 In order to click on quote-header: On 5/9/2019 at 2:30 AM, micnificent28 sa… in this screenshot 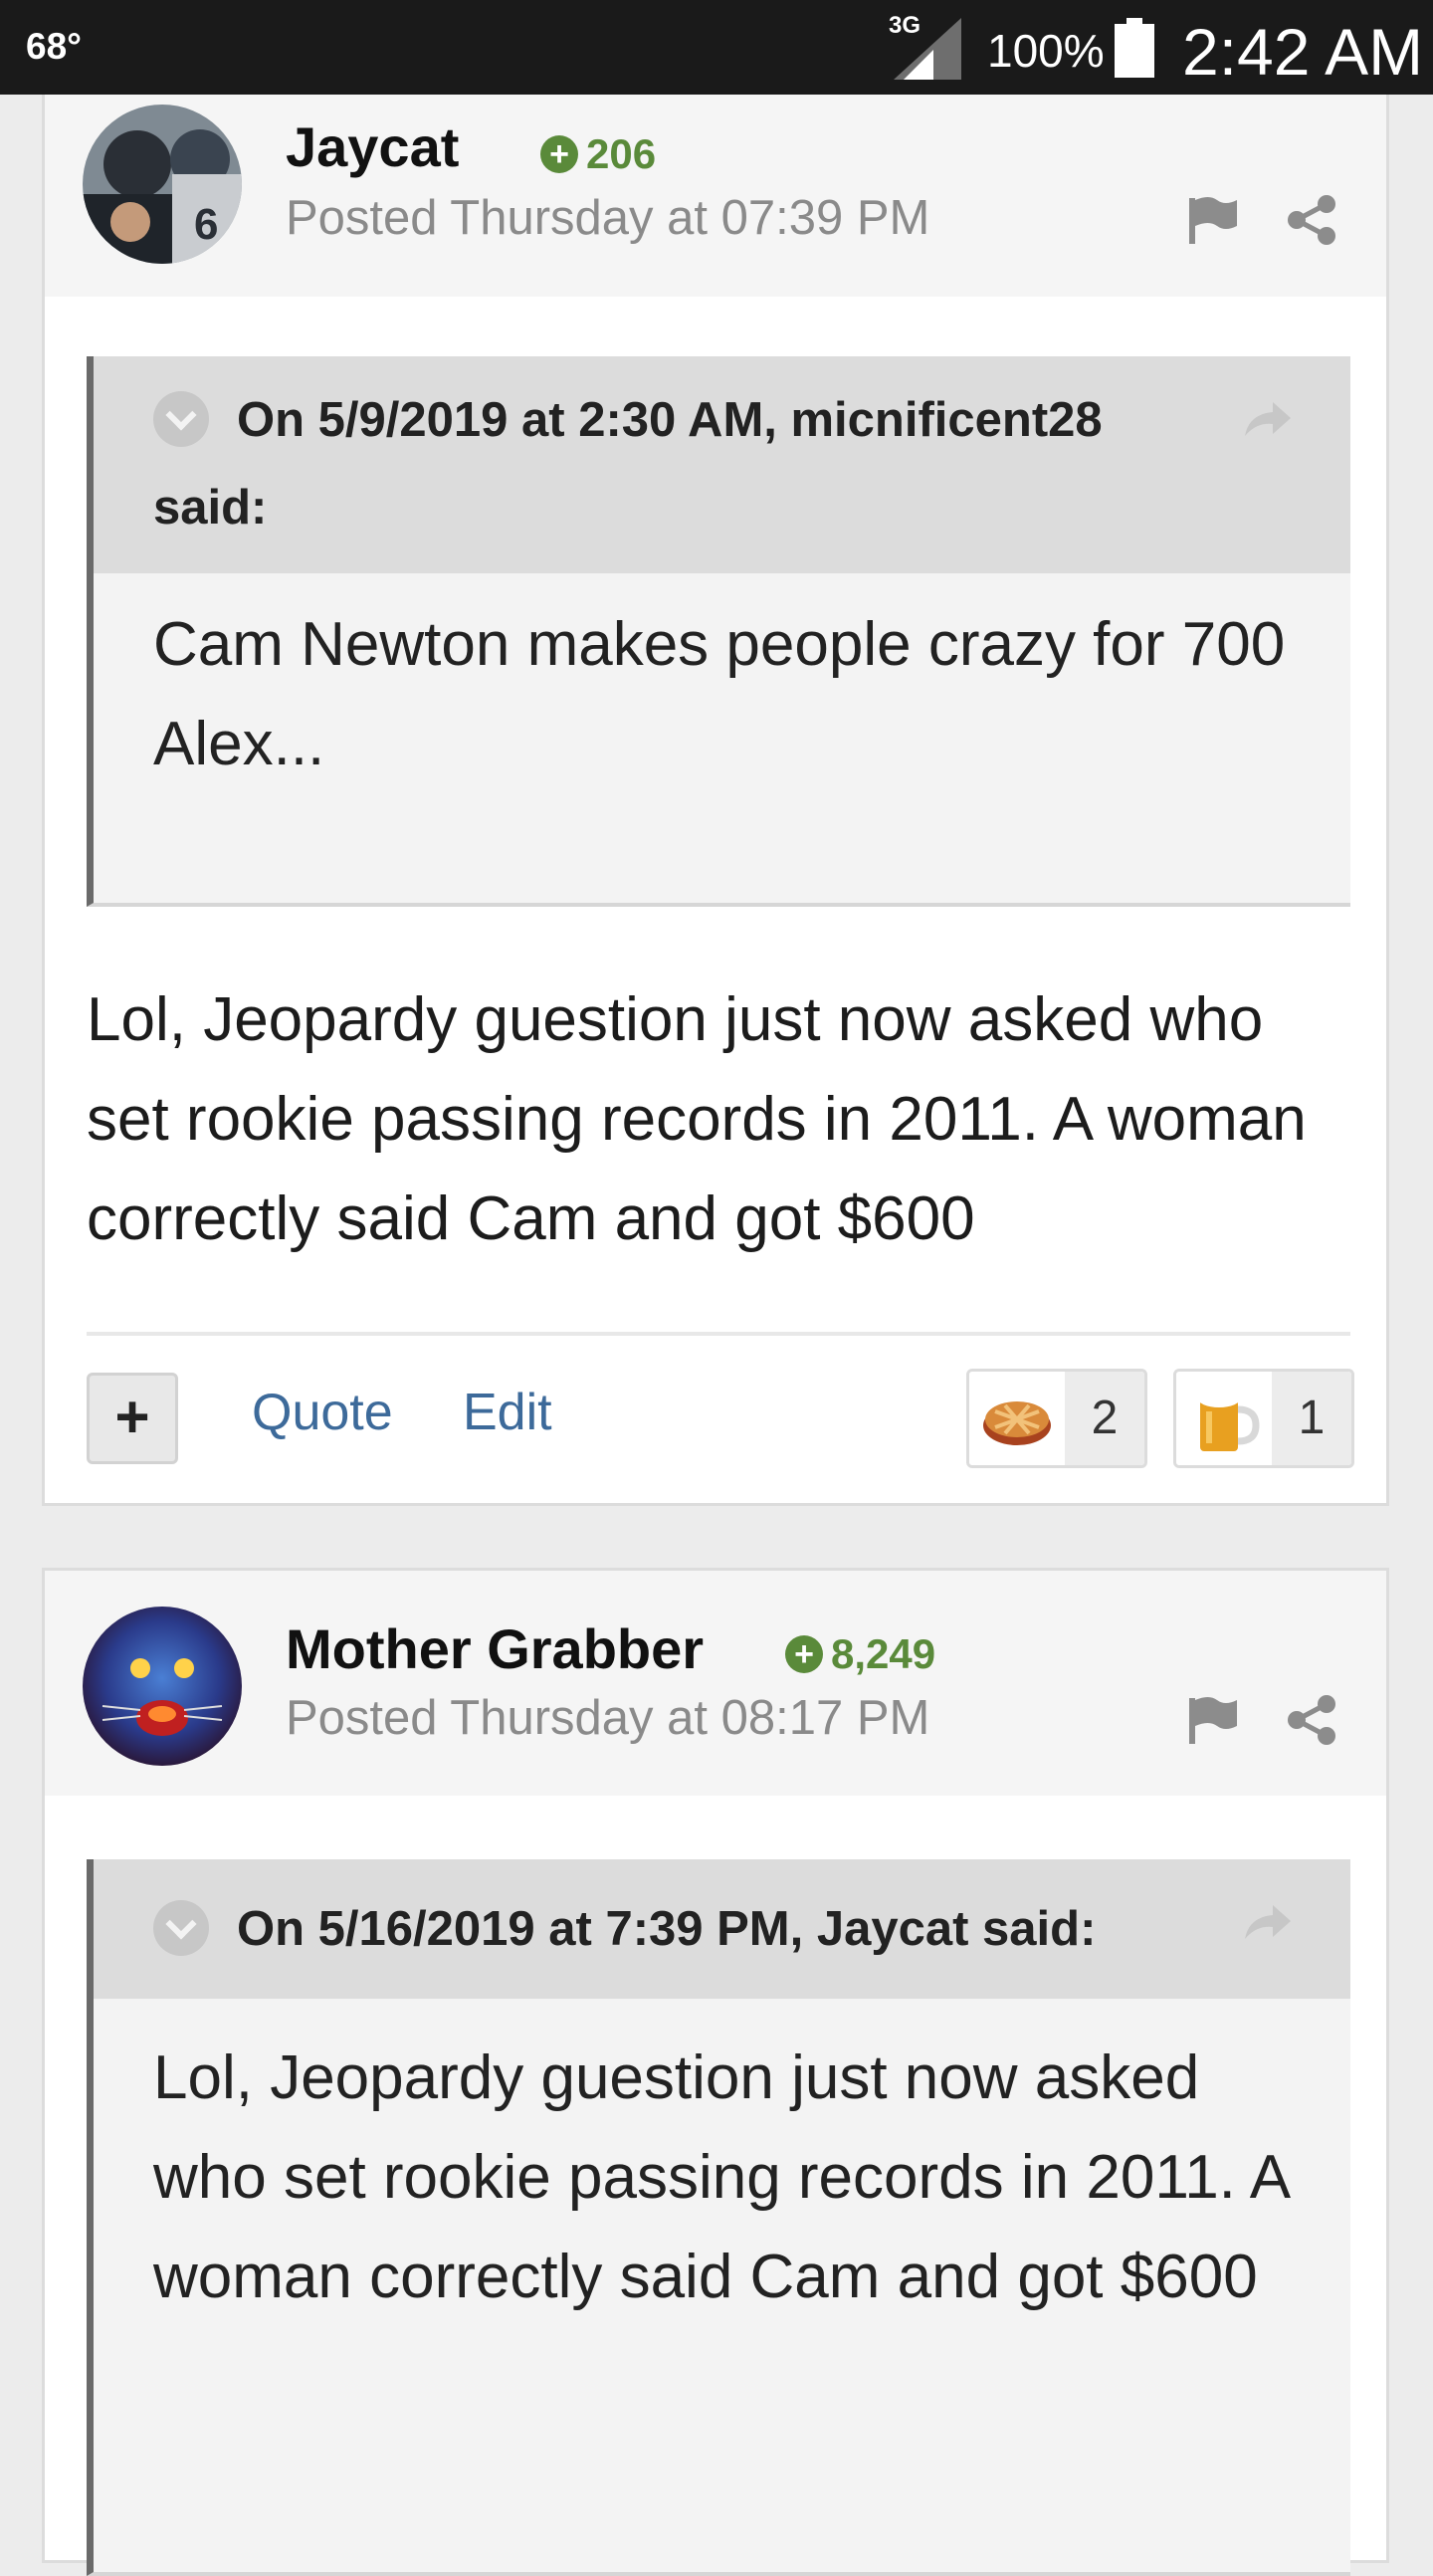, I will do `click(722, 464)`.